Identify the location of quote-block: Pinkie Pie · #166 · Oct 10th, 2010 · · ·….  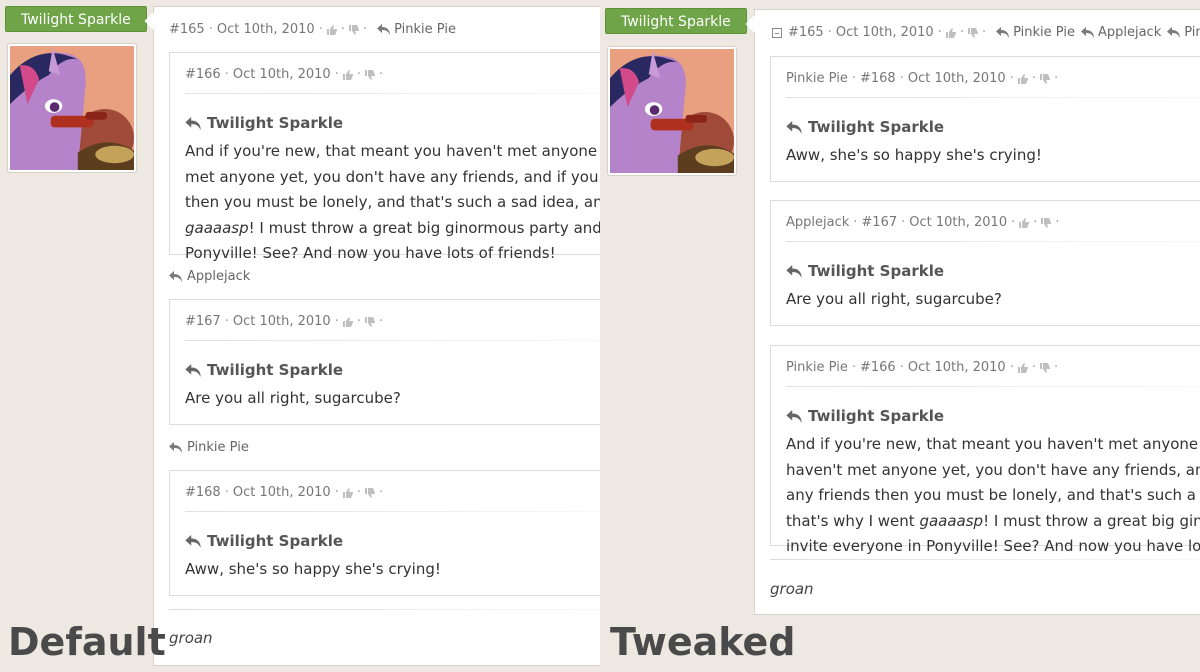
(985, 450).